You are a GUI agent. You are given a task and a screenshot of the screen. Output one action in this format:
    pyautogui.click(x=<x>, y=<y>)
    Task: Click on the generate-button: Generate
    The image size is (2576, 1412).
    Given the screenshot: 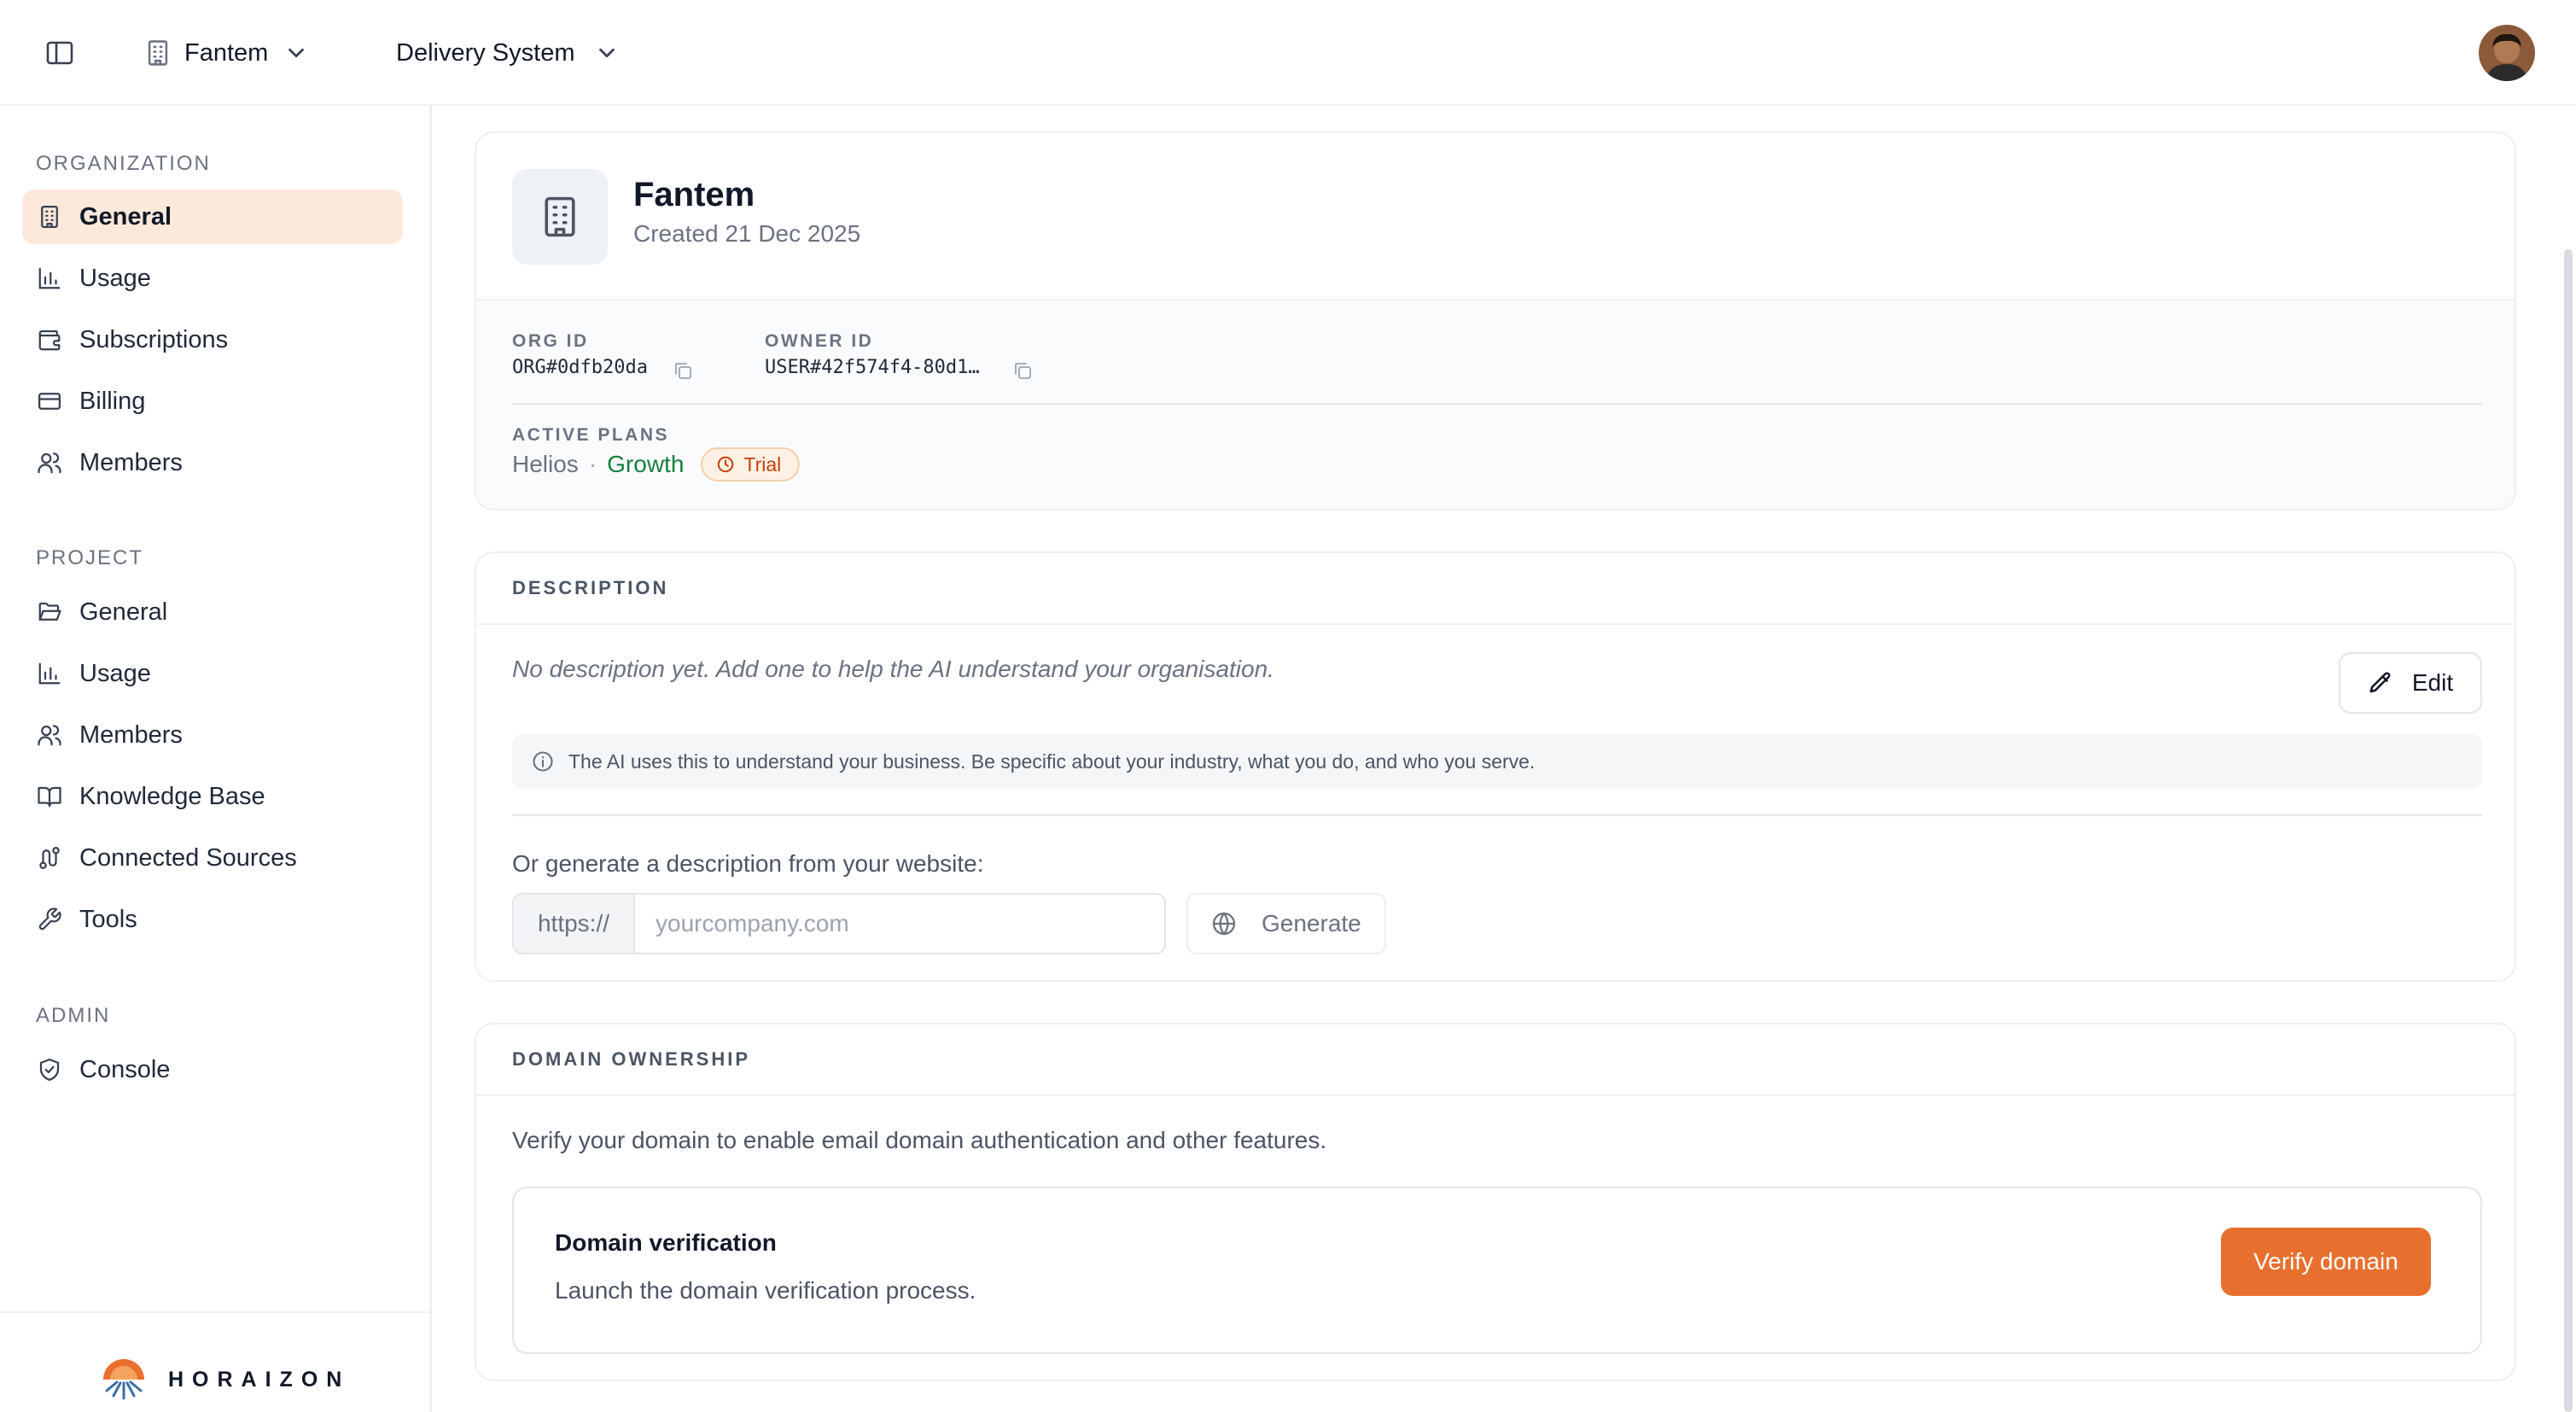 What is the action you would take?
    pyautogui.click(x=1286, y=923)
    